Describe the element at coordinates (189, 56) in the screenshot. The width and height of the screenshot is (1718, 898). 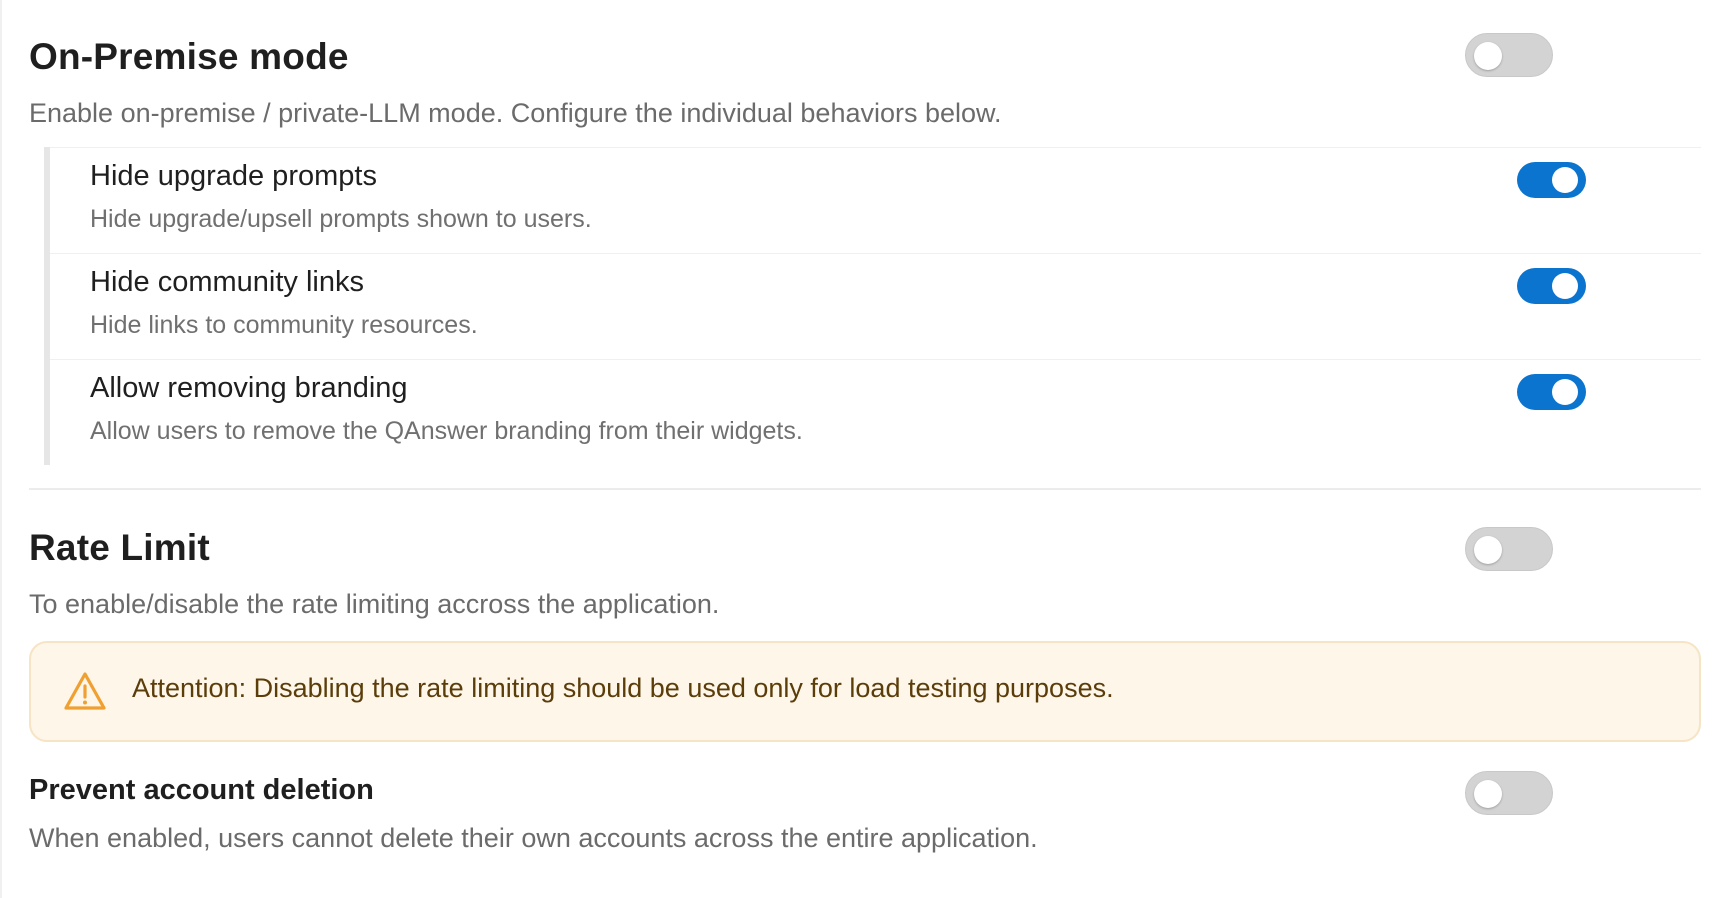
I see `on-premise-title: On-Premise mode` at that location.